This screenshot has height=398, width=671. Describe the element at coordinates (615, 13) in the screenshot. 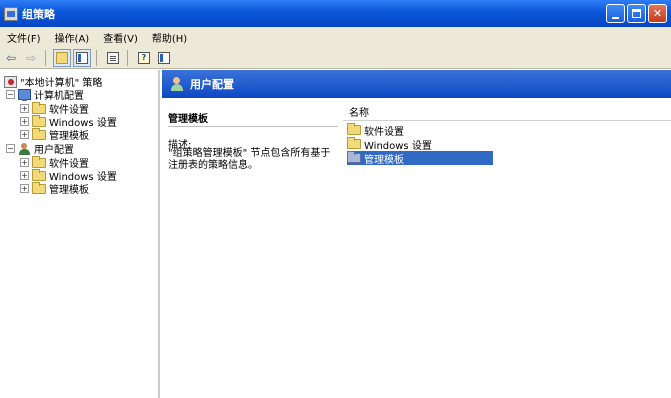

I see `minimize-button` at that location.